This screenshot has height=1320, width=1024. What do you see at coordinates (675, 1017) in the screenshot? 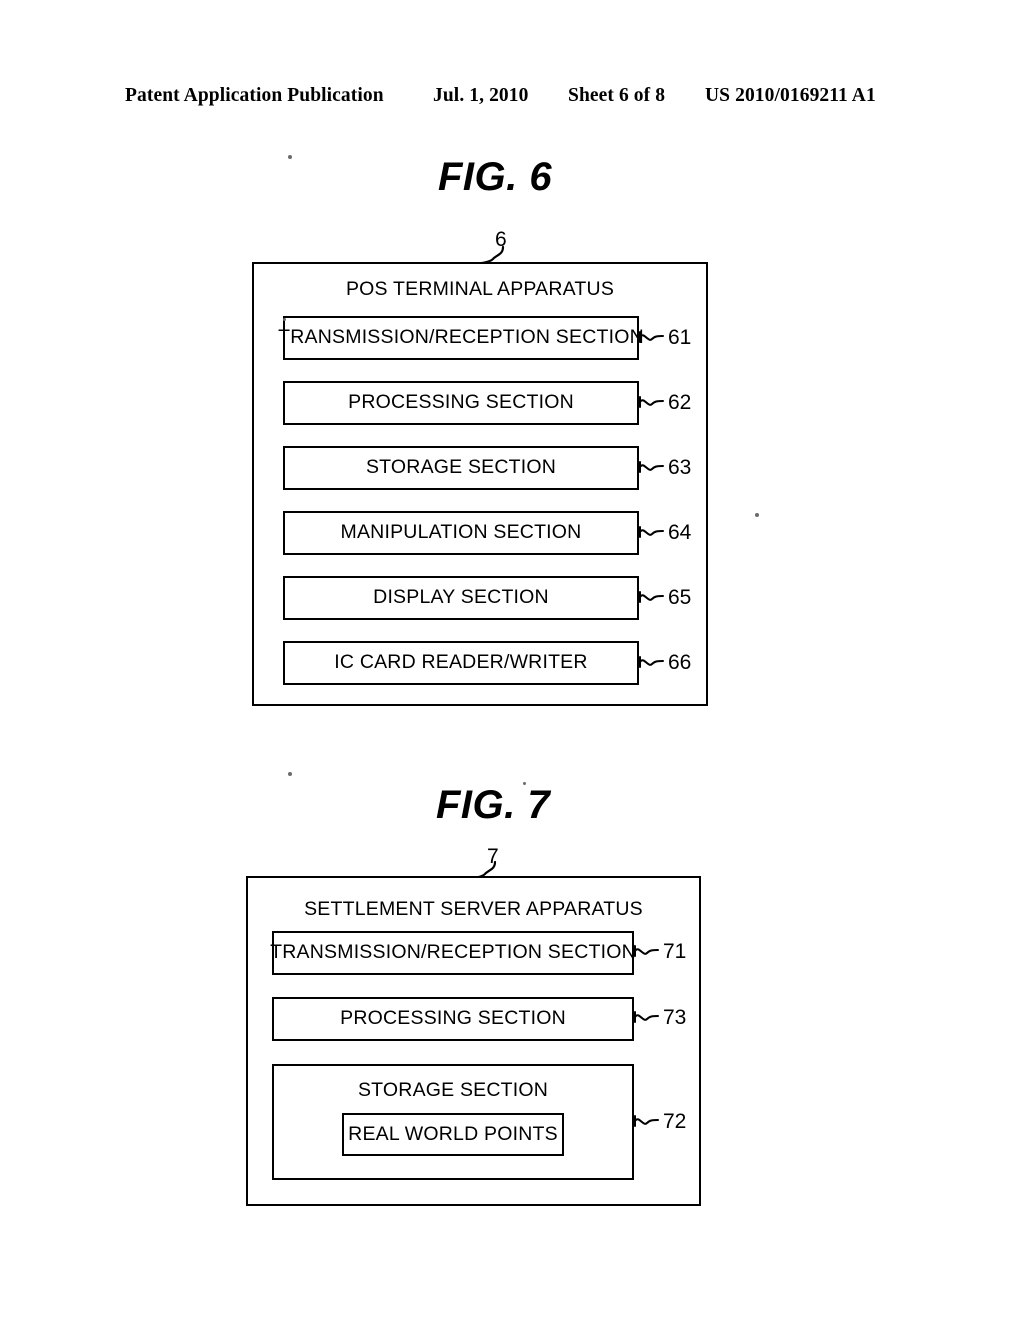
I see `reference-number: 73` at bounding box center [675, 1017].